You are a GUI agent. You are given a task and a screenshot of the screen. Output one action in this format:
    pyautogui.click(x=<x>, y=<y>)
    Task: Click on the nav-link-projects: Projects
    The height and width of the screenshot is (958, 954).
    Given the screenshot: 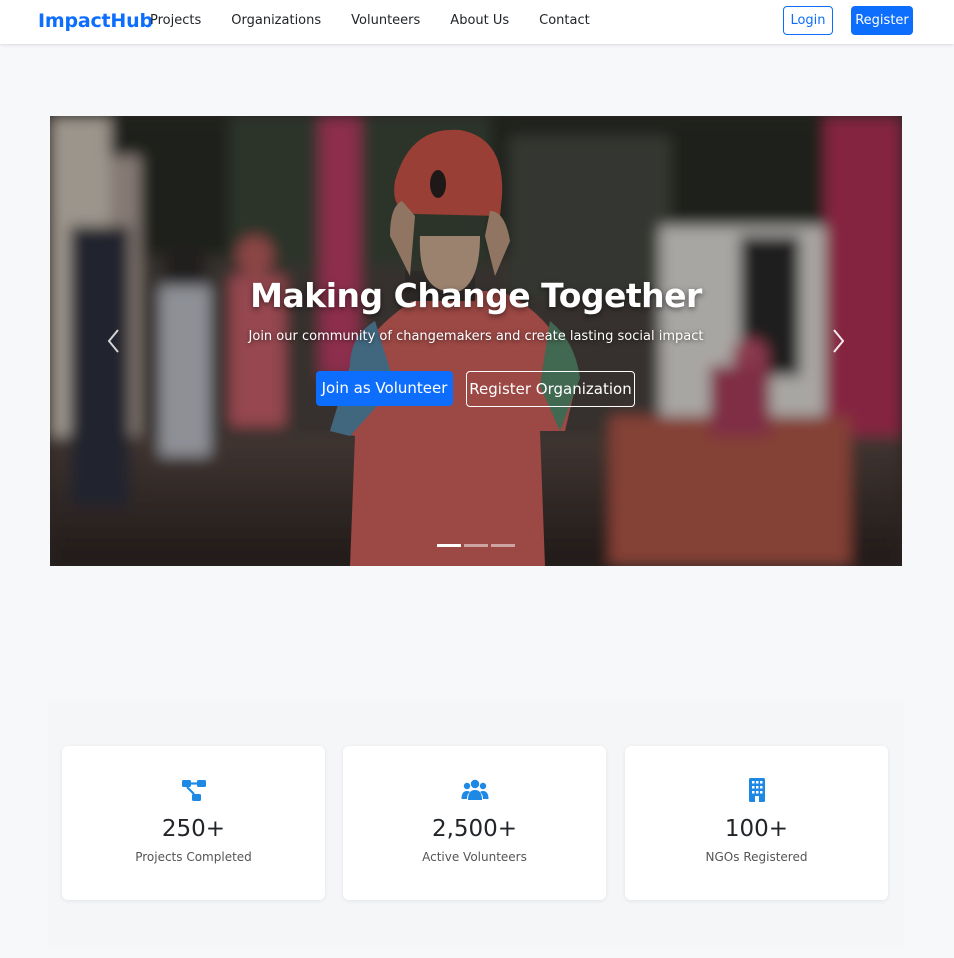 What is the action you would take?
    pyautogui.click(x=175, y=20)
    